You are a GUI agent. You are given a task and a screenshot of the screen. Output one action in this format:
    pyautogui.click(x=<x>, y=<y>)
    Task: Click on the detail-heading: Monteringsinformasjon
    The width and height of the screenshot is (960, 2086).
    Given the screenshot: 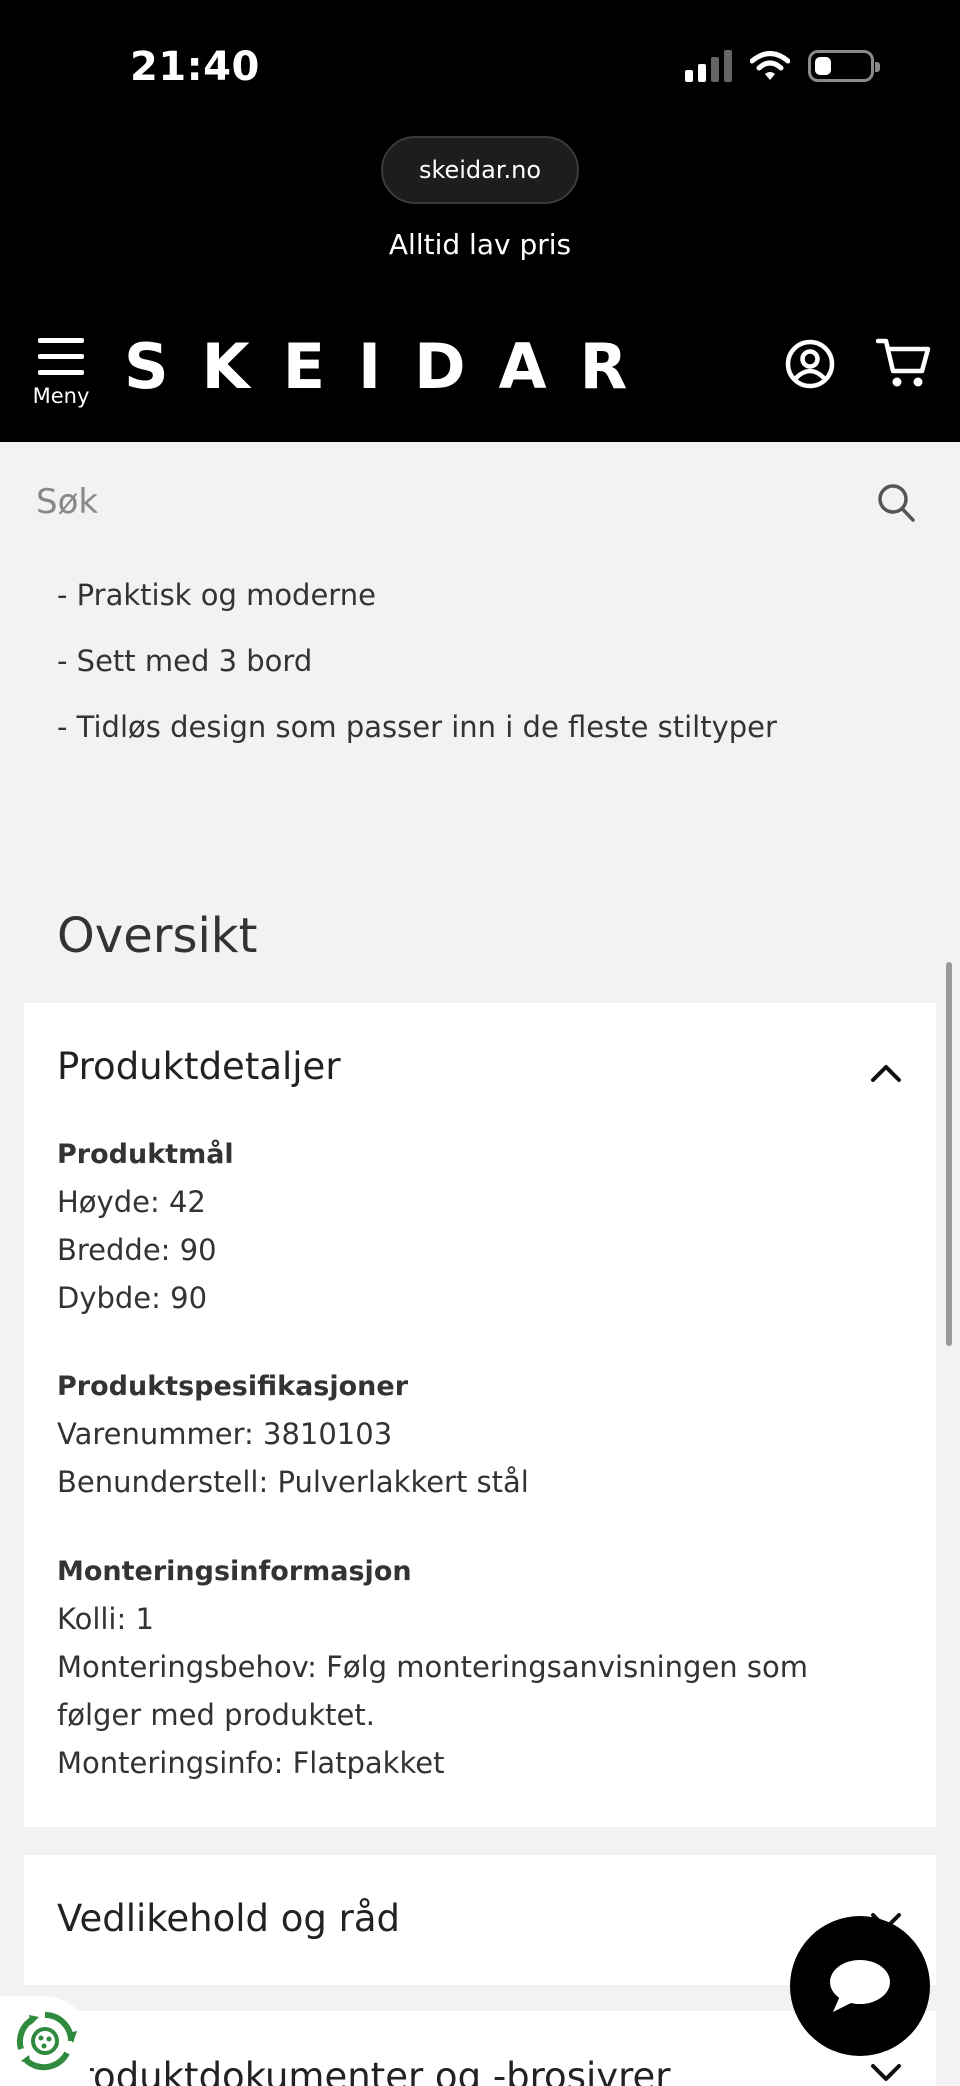 What is the action you would take?
    pyautogui.click(x=234, y=1571)
    